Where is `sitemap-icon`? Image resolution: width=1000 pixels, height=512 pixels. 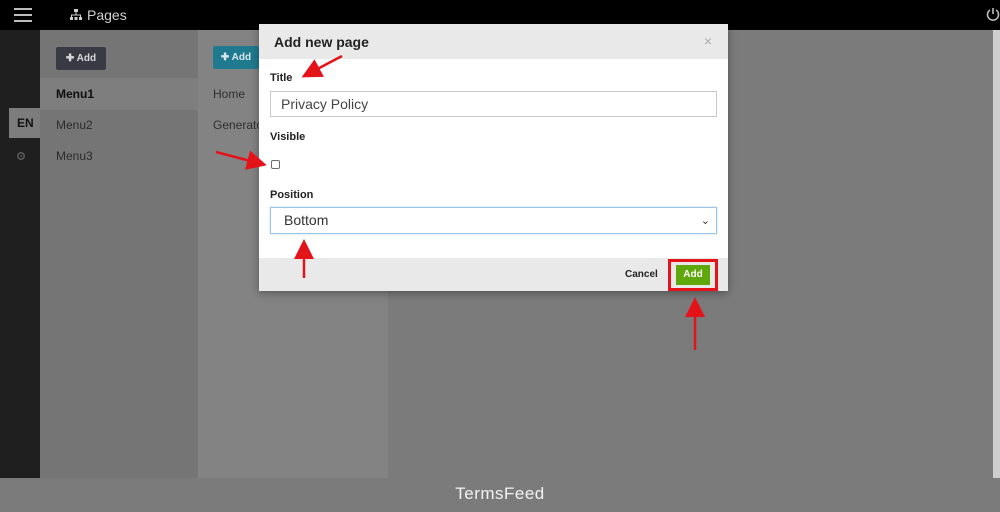 sitemap-icon is located at coordinates (76, 15).